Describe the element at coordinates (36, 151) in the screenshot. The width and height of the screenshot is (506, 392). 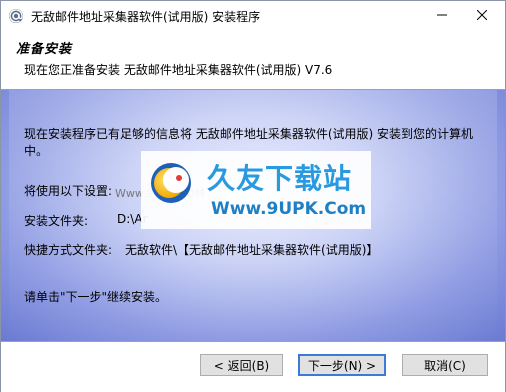
I see `intro-text-line2: 中。` at that location.